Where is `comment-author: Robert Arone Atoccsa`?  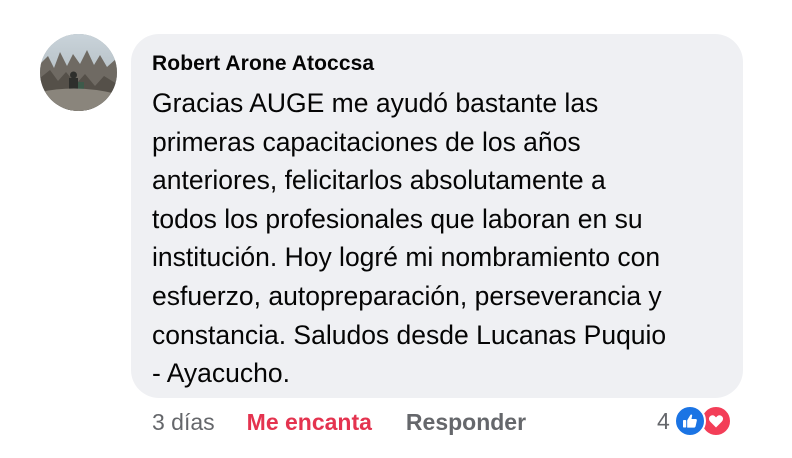
comment-author: Robert Arone Atoccsa is located at coordinates (436, 64).